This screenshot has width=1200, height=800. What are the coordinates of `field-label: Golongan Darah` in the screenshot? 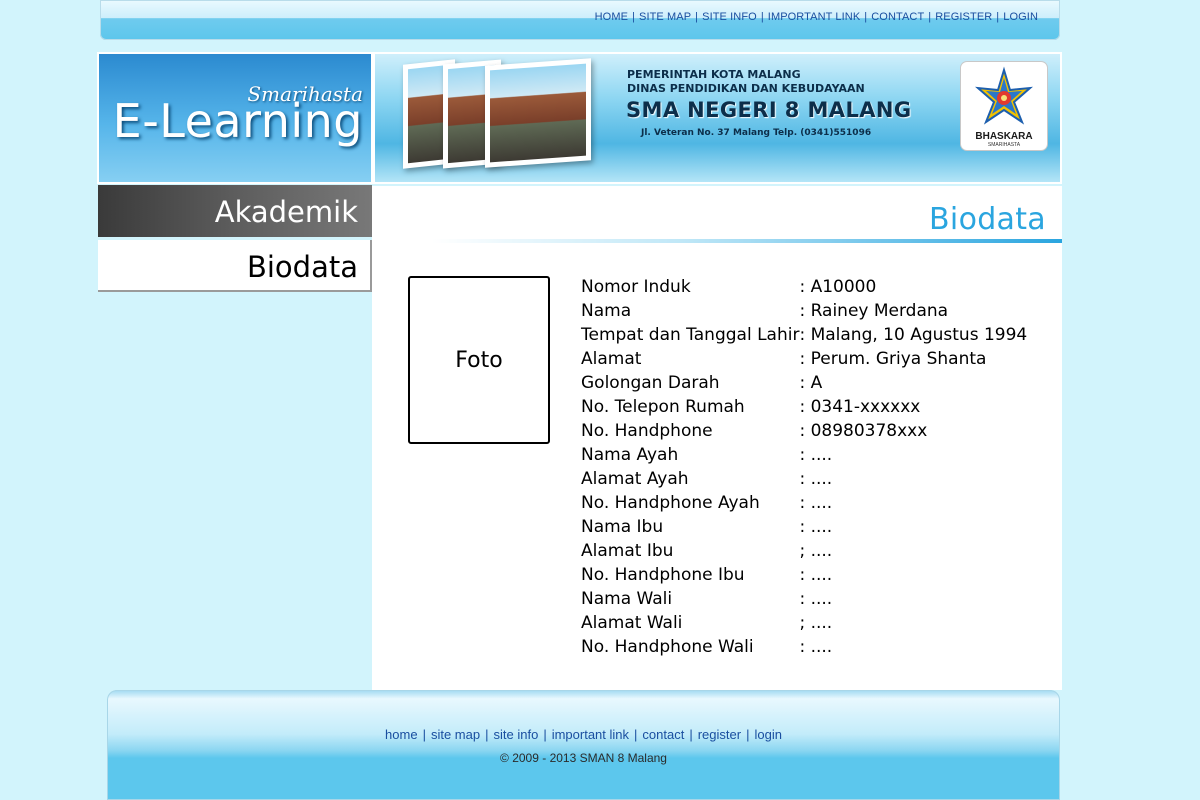 It's located at (650, 383).